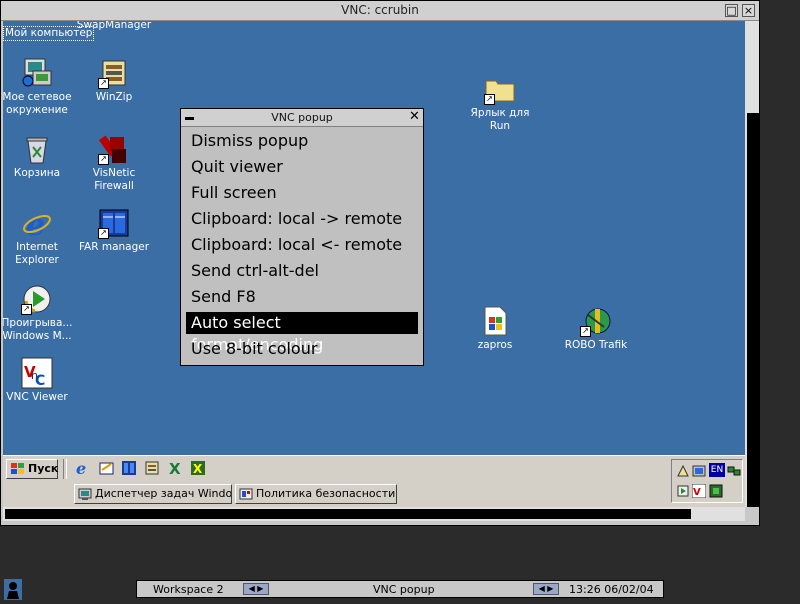 This screenshot has height=604, width=800. What do you see at coordinates (114, 73) in the screenshot?
I see `winzip-icon: ↗` at bounding box center [114, 73].